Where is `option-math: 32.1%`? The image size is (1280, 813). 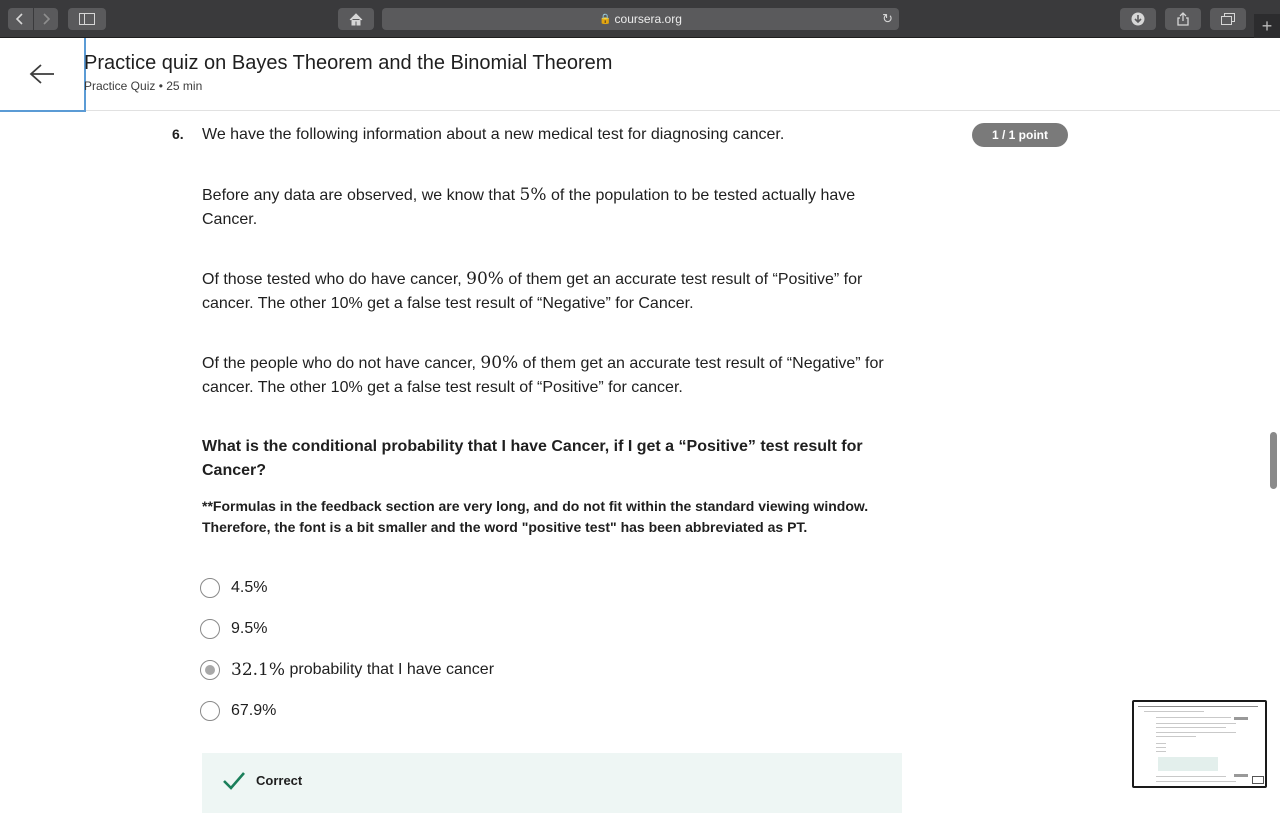 option-math: 32.1% is located at coordinates (258, 670).